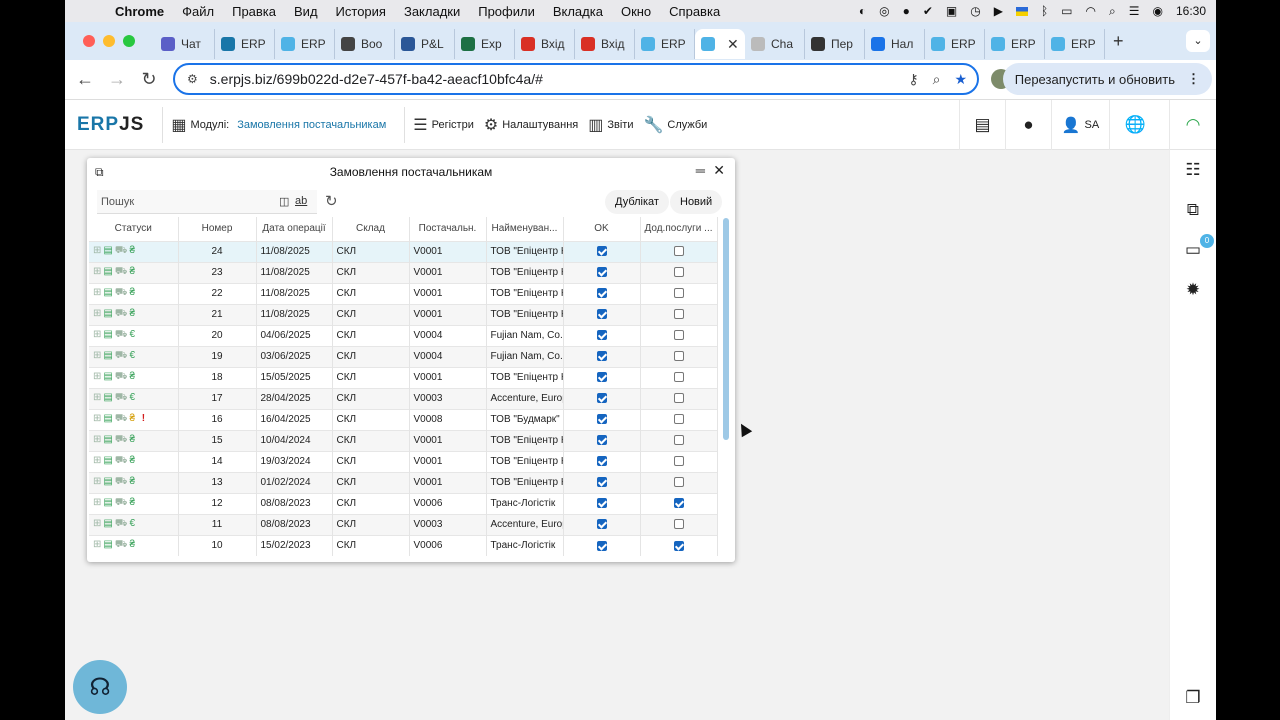 The image size is (1280, 720). Describe the element at coordinates (636, 11) in the screenshot. I see `menubar-item: Окно` at that location.